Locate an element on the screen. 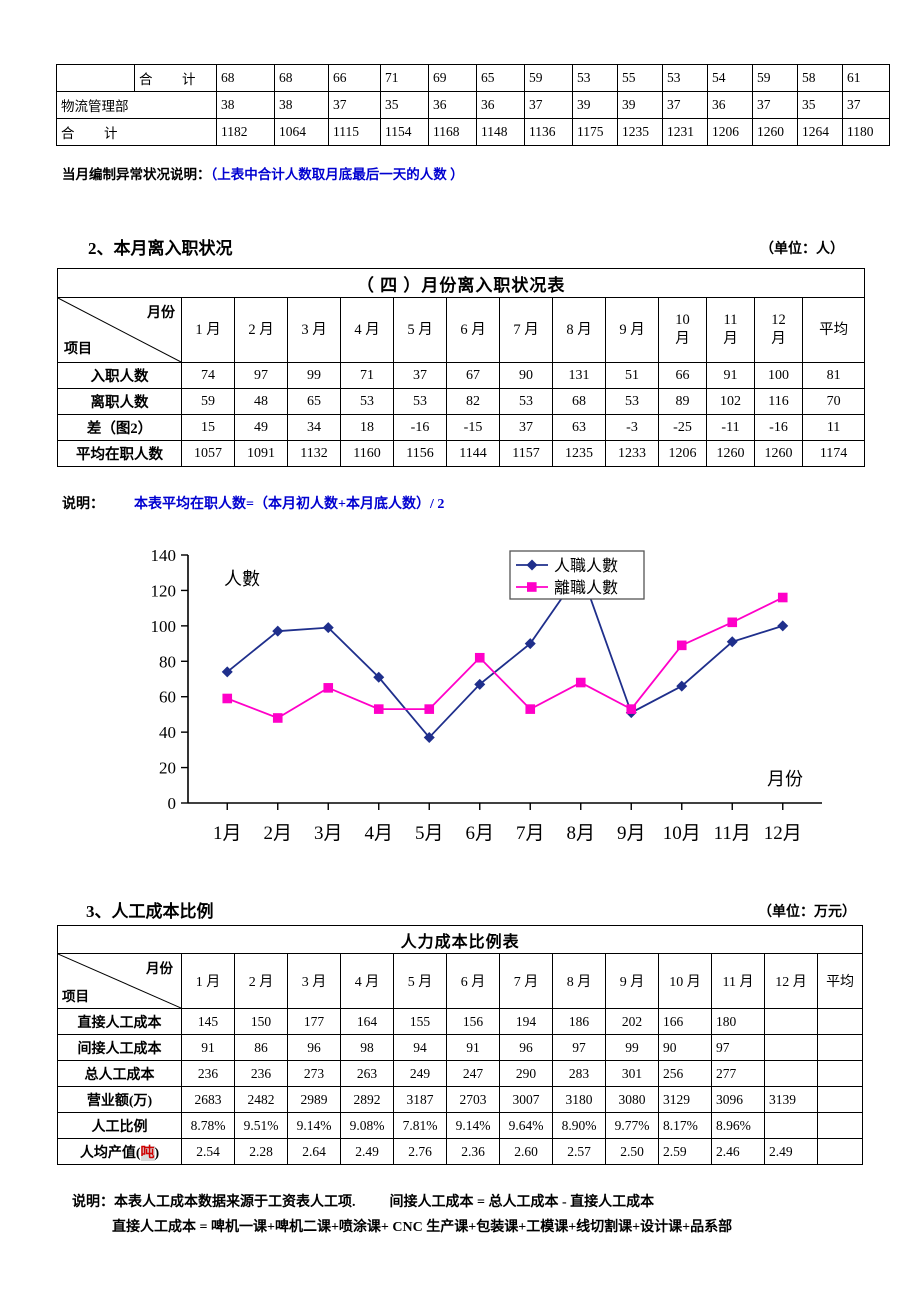 The image size is (920, 1302). turnover-col-header: 平均 is located at coordinates (833, 330).